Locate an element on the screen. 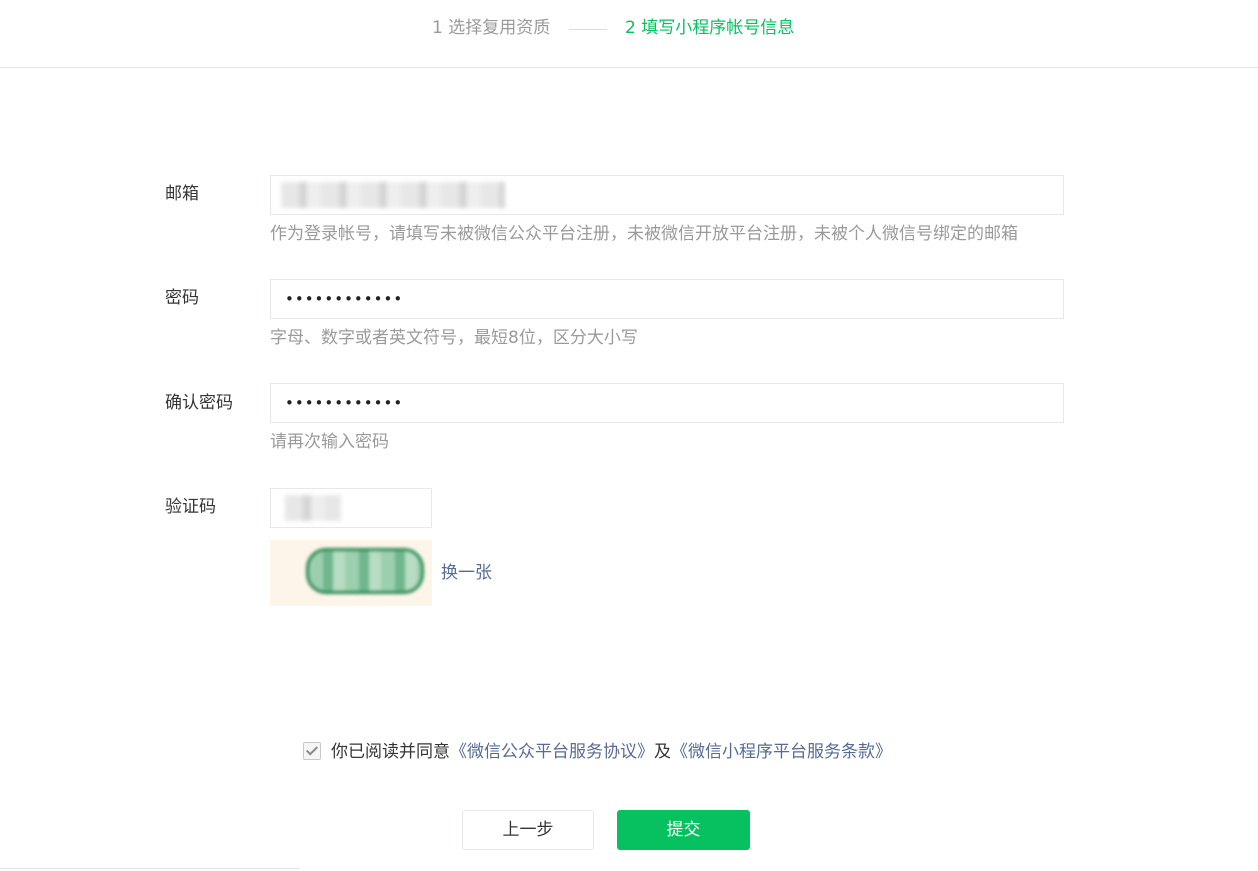 The image size is (1258, 871). password-hint: 字母、数字或者英文符号，最短8位，区分大小写 is located at coordinates (454, 338).